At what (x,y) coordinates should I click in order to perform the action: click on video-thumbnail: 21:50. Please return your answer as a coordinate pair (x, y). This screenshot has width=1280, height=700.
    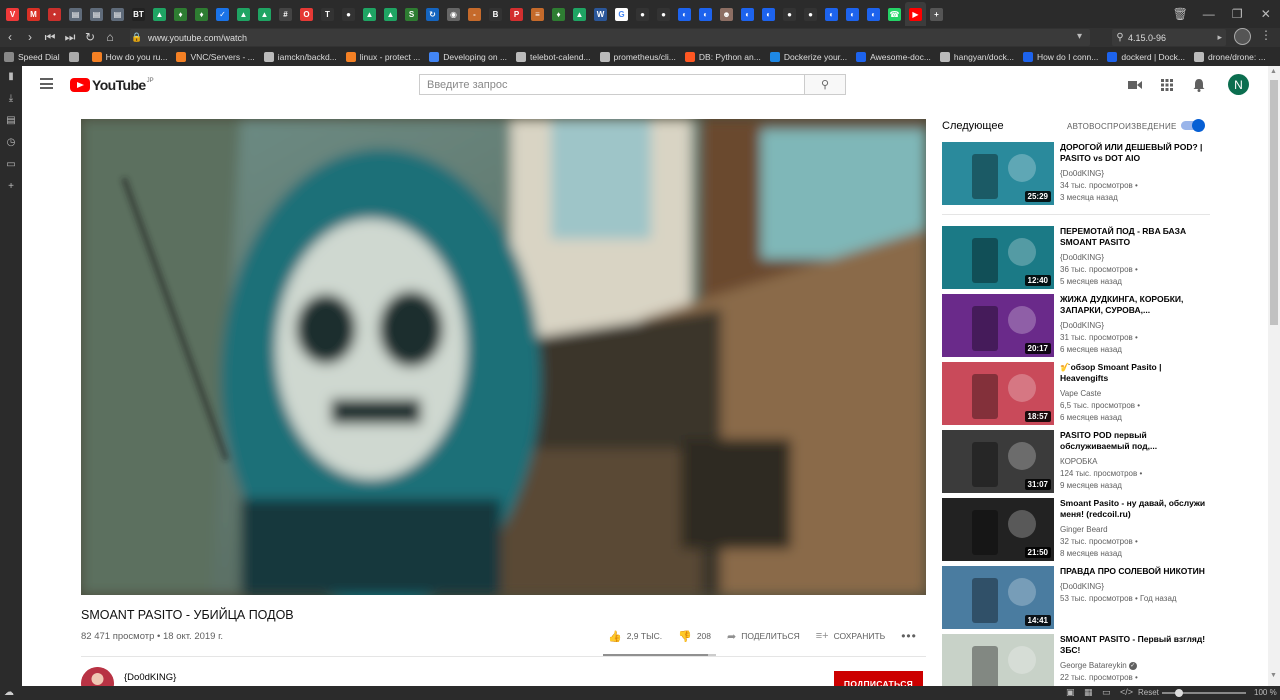
    Looking at the image, I should click on (998, 529).